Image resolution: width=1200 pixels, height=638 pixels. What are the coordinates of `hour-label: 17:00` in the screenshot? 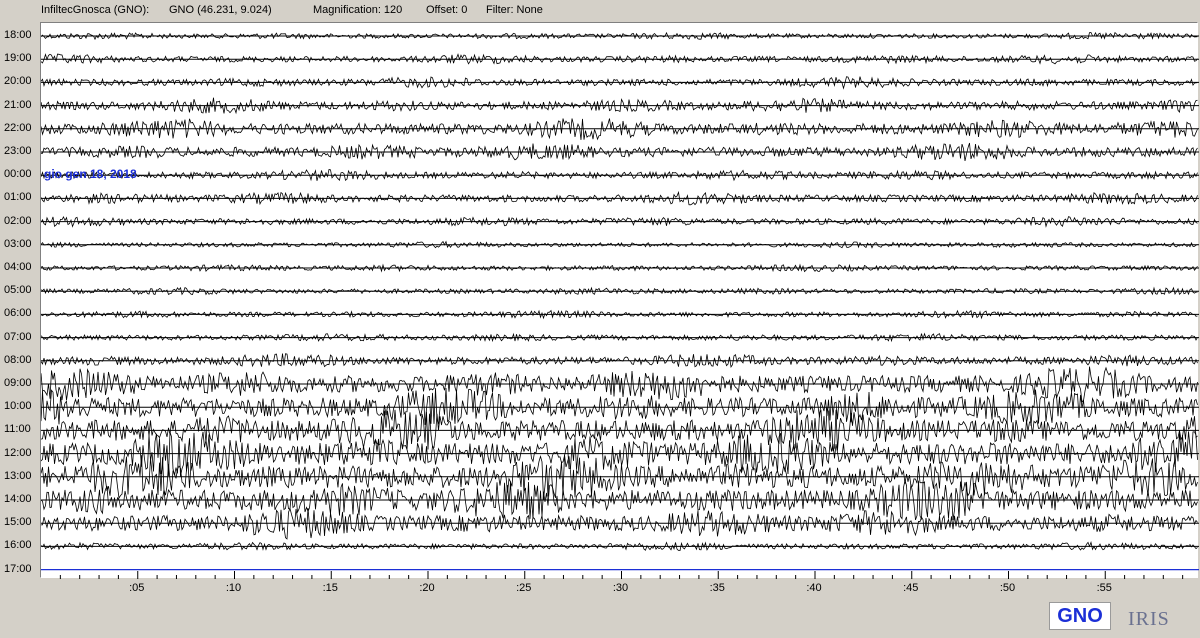 It's located at (18, 568).